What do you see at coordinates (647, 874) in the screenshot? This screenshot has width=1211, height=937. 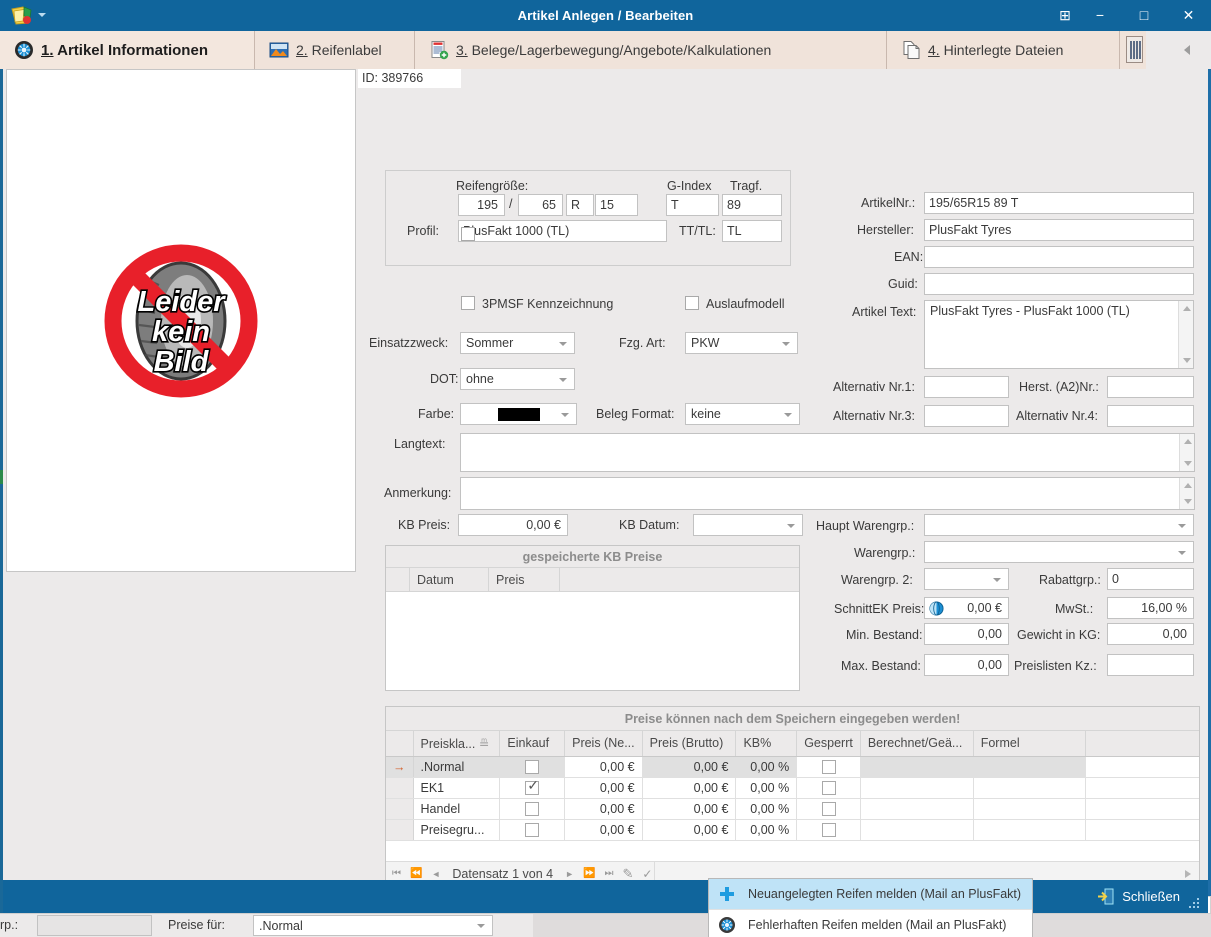 I see `accept-icon: ✓` at bounding box center [647, 874].